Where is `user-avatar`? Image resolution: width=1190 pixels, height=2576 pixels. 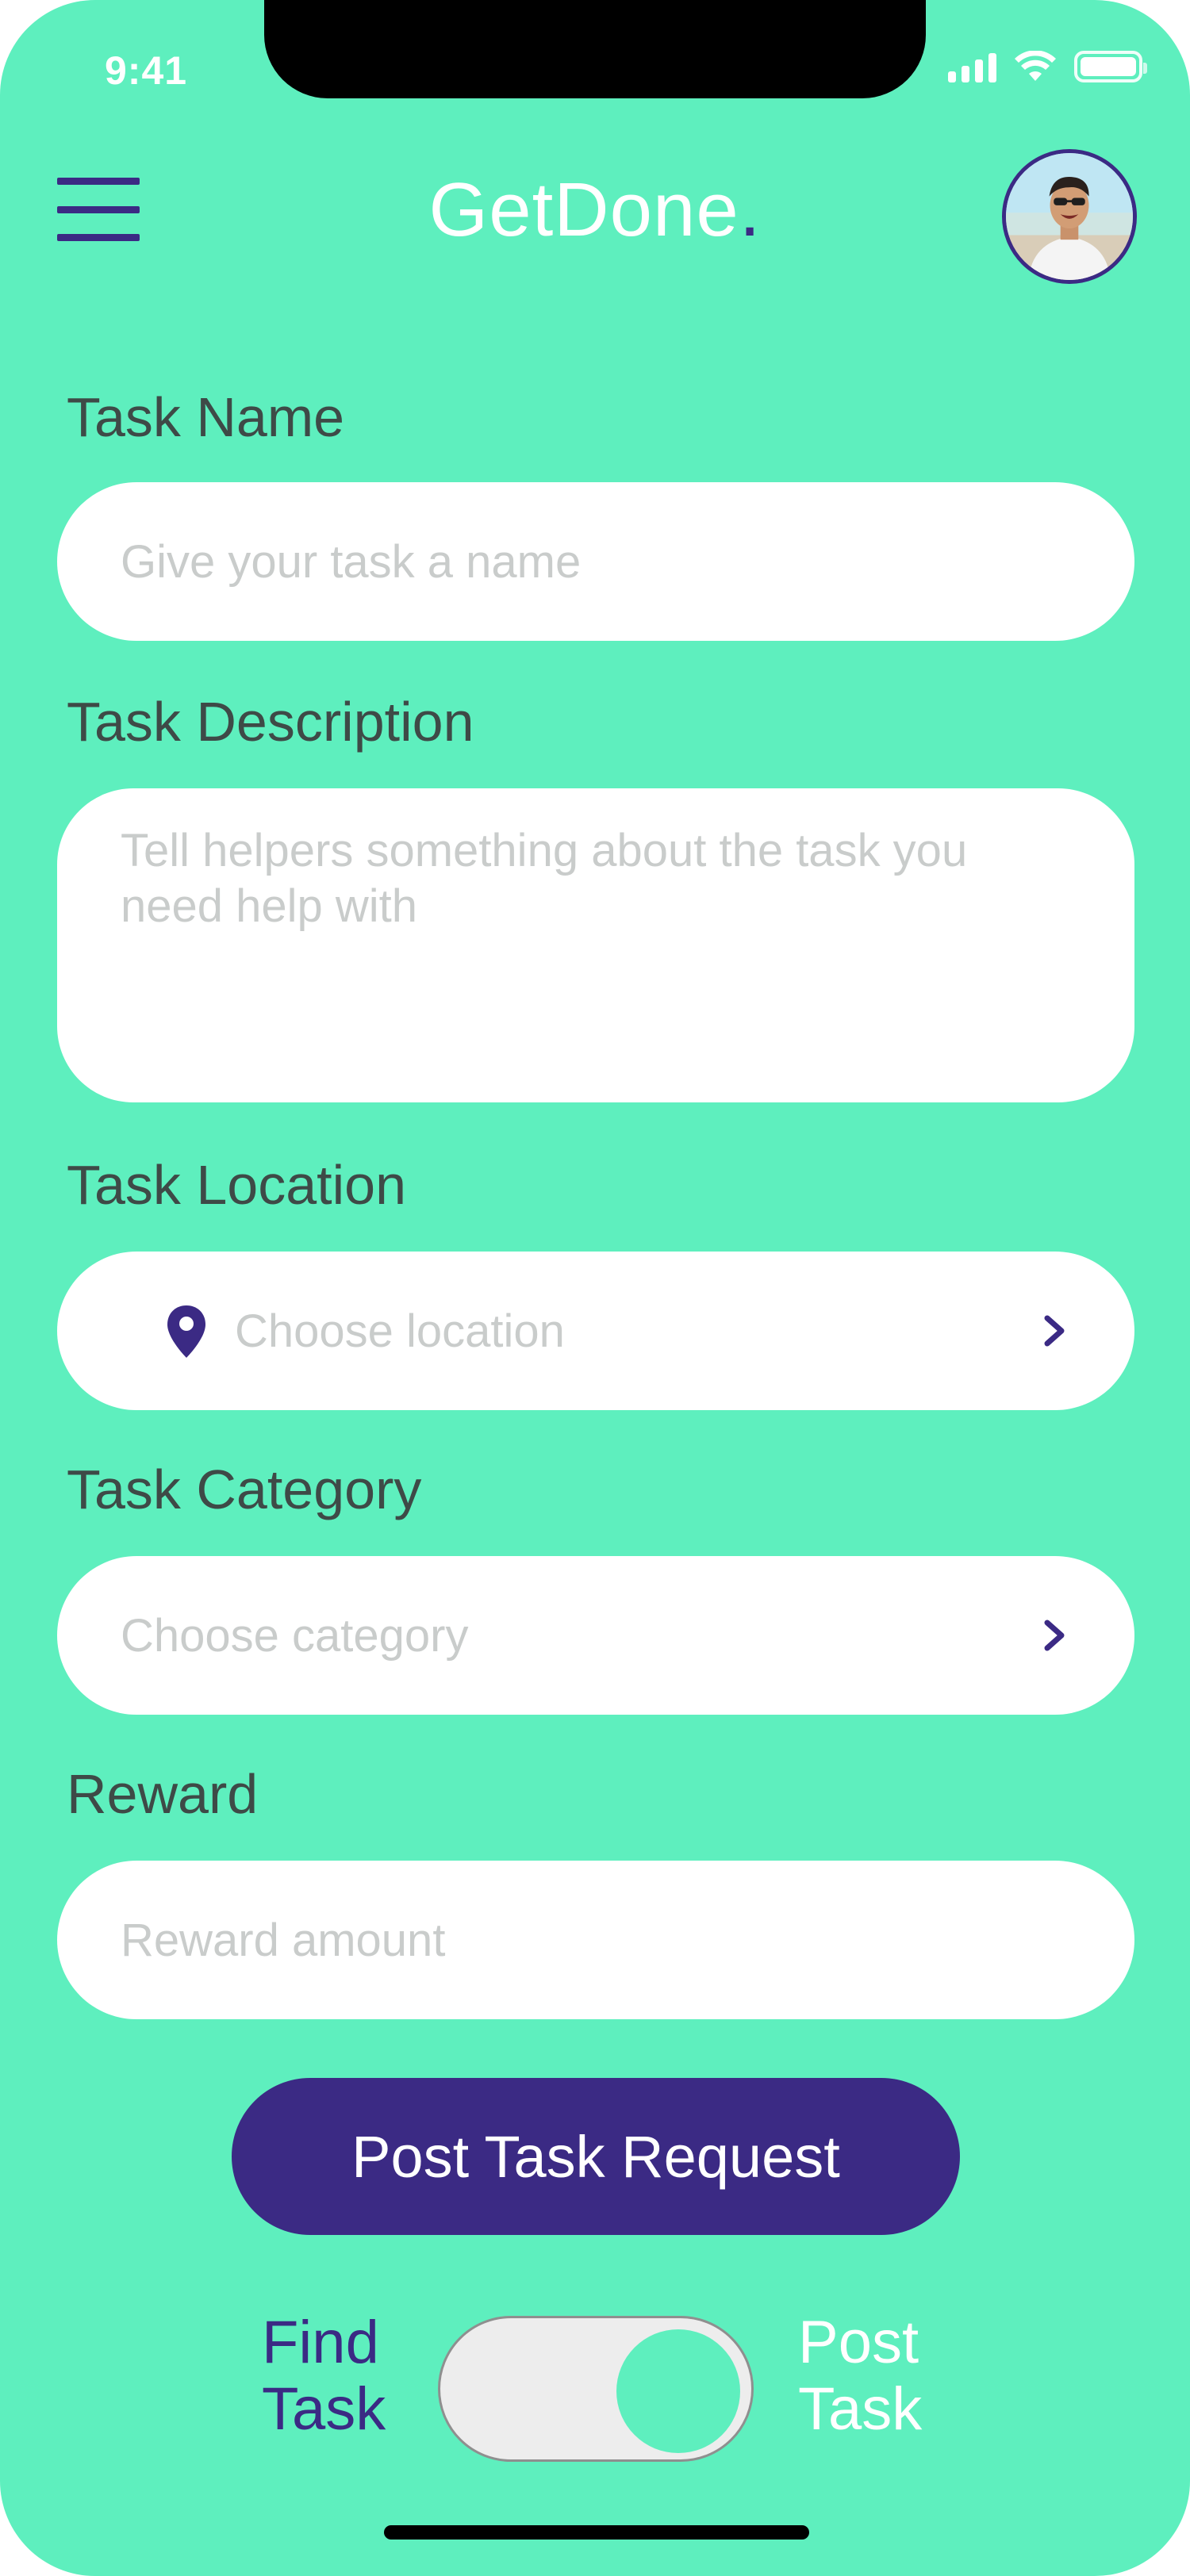 user-avatar is located at coordinates (1069, 217).